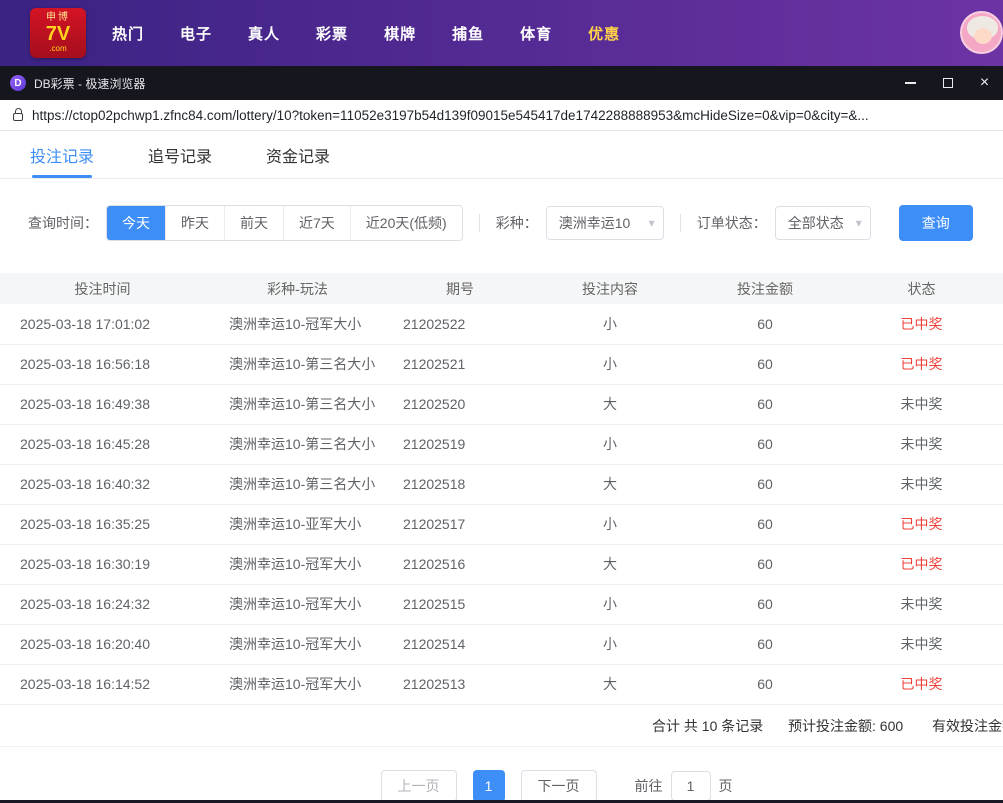 This screenshot has height=803, width=1003. I want to click on goto-page-input, so click(690, 786).